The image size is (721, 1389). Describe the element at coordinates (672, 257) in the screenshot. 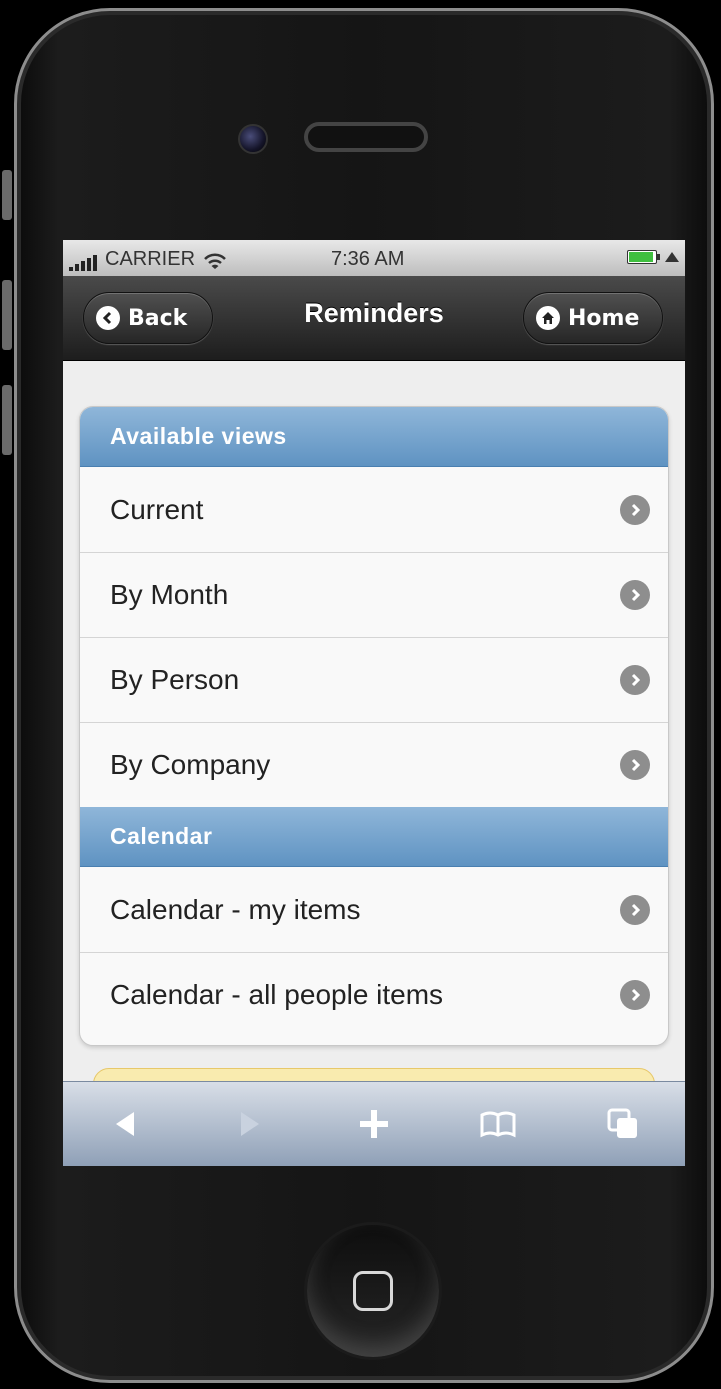

I see `location-arrow-icon` at that location.